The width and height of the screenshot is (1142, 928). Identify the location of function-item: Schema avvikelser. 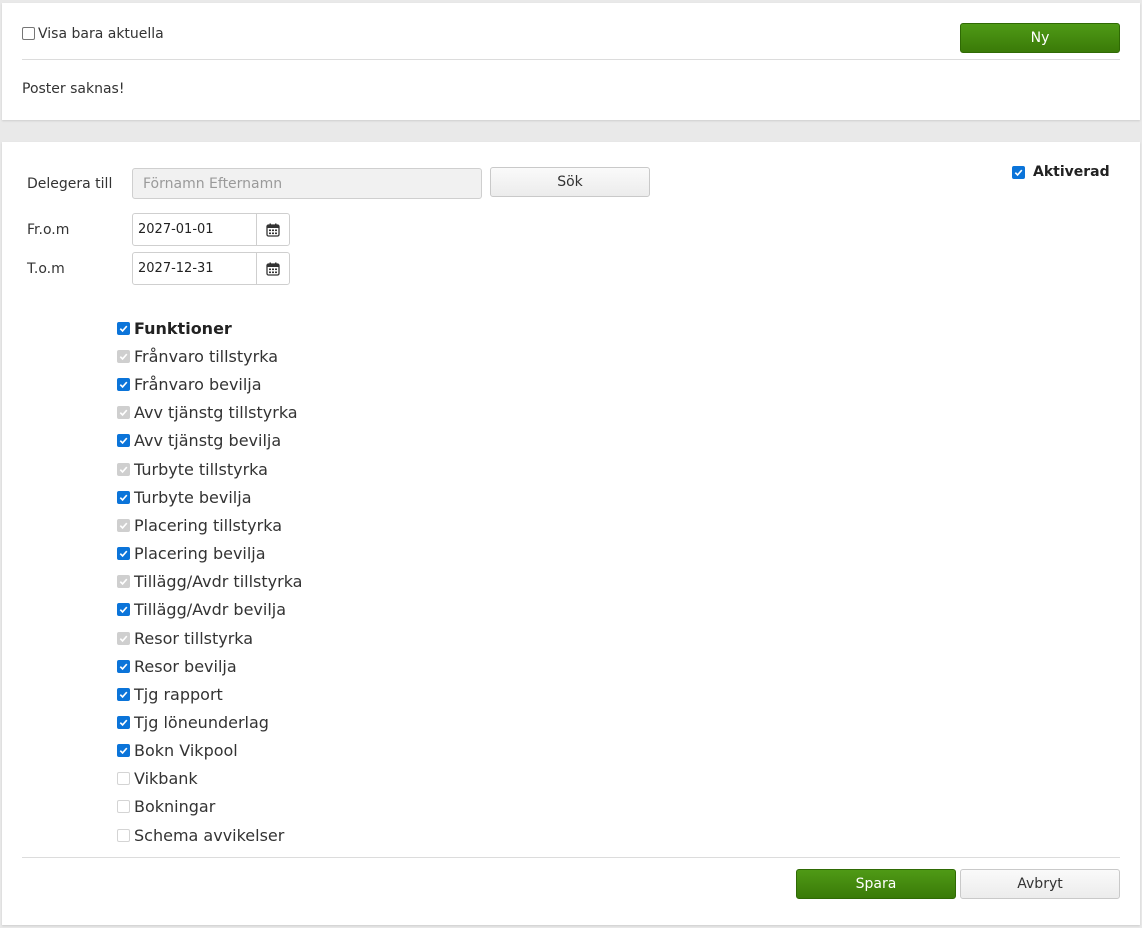
(265, 836).